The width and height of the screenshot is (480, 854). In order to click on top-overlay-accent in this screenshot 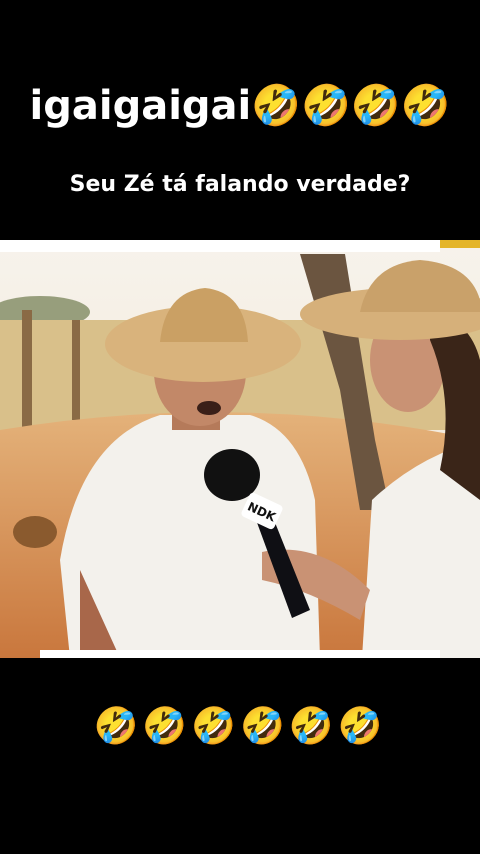, I will do `click(460, 244)`.